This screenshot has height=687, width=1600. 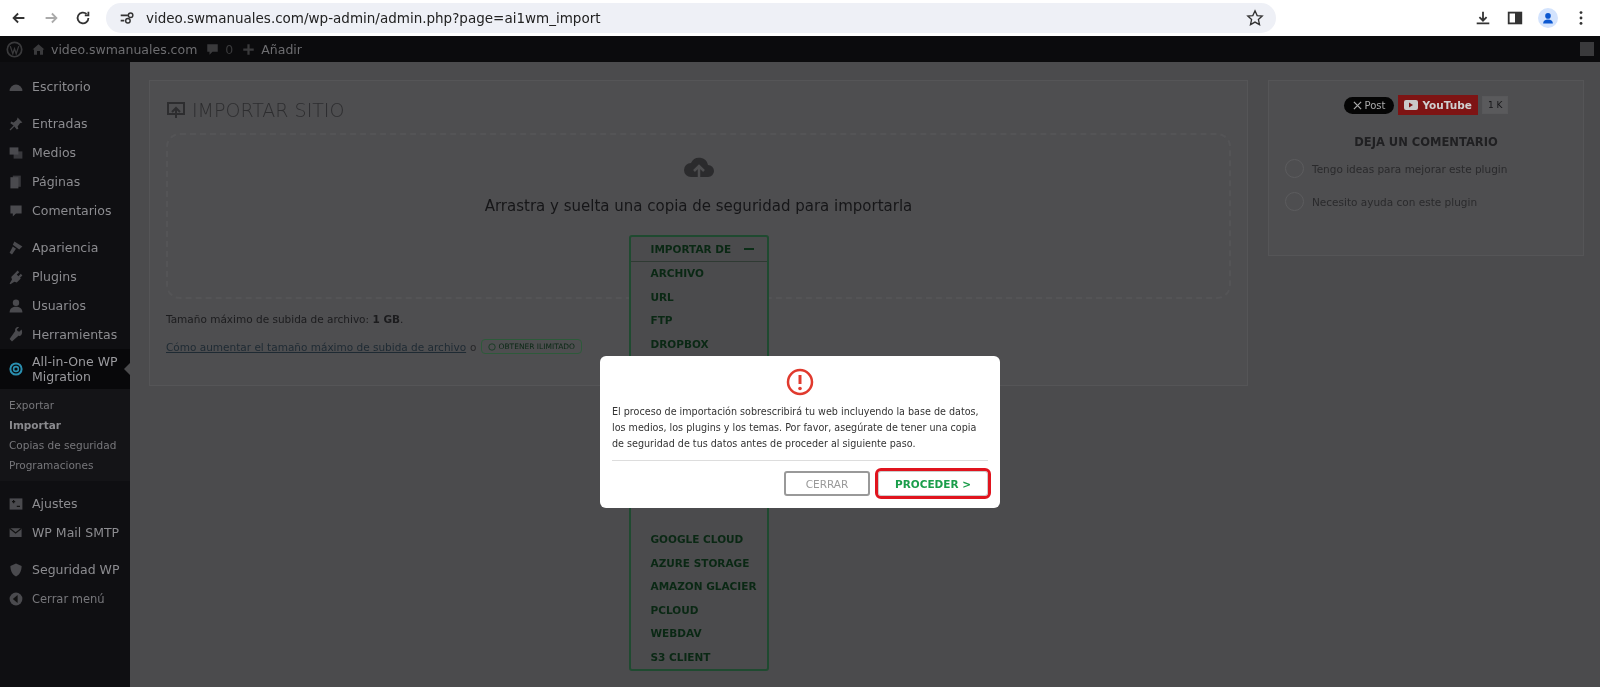 I want to click on import-icon, so click(x=176, y=110).